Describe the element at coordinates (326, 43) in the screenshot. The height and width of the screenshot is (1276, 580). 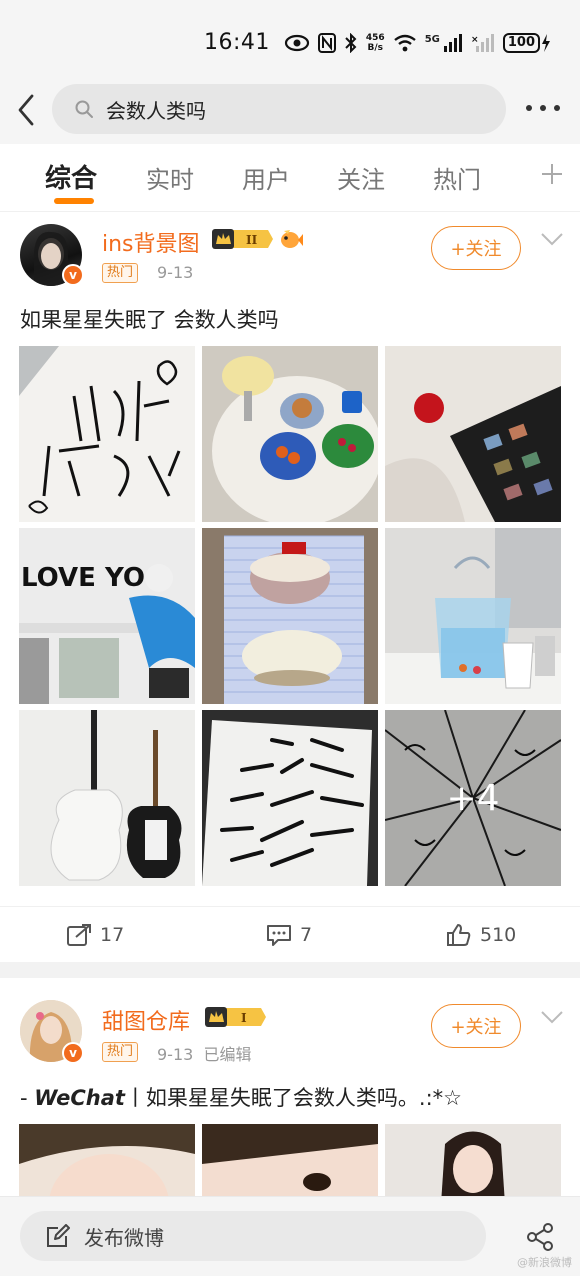
I see `nfc-icon` at that location.